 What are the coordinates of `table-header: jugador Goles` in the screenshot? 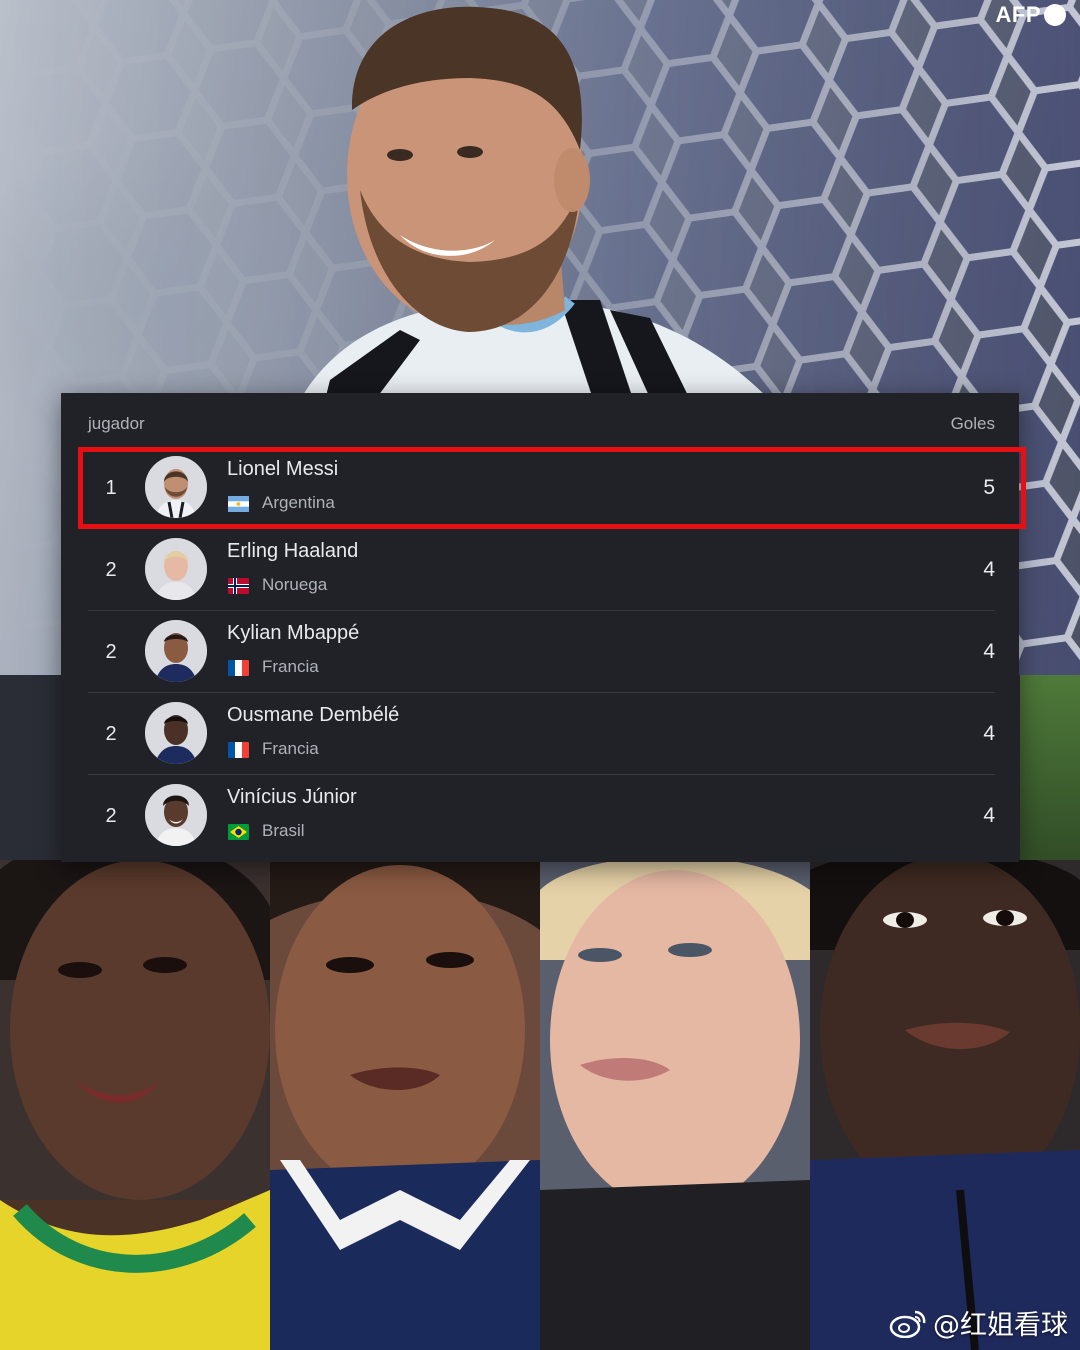 It's located at (540, 424).